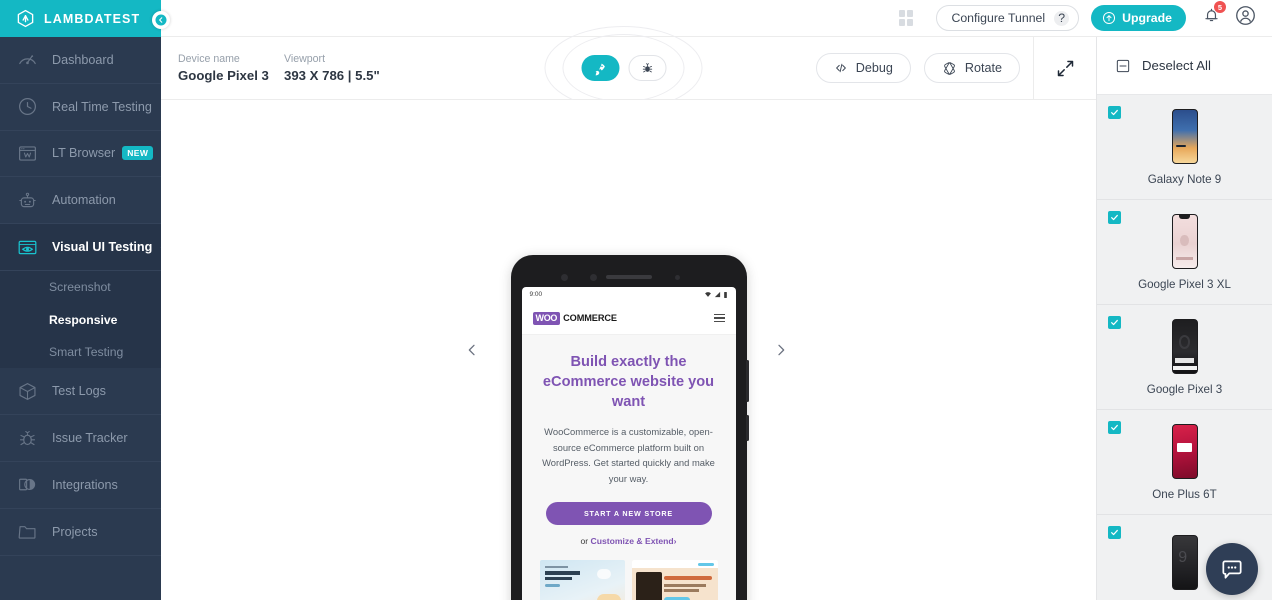 The height and width of the screenshot is (600, 1272). I want to click on debug-button: Debug, so click(863, 68).